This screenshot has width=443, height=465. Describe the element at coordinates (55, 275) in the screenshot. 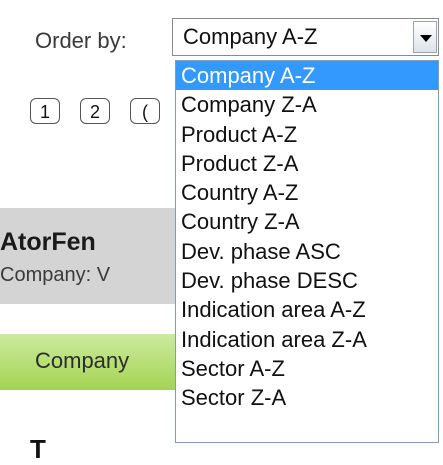

I see `result-card-company: Company: V` at that location.